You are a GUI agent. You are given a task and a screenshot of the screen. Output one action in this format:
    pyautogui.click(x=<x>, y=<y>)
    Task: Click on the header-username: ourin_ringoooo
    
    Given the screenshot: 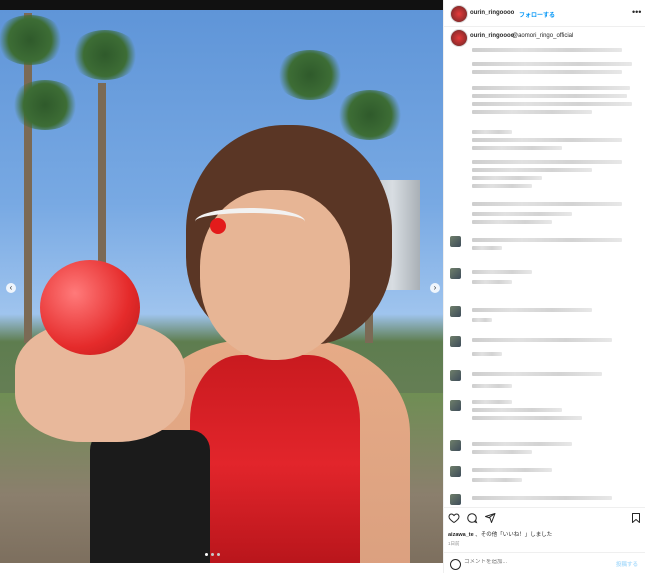 What is the action you would take?
    pyautogui.click(x=492, y=13)
    